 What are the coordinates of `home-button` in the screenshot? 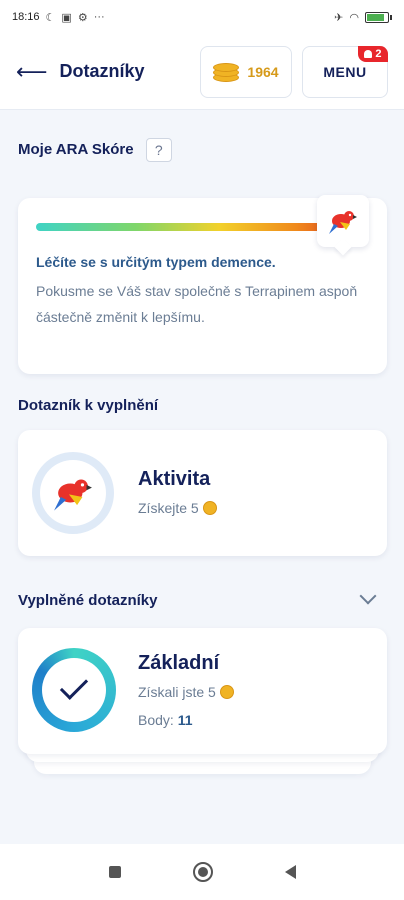 It's located at (202, 872).